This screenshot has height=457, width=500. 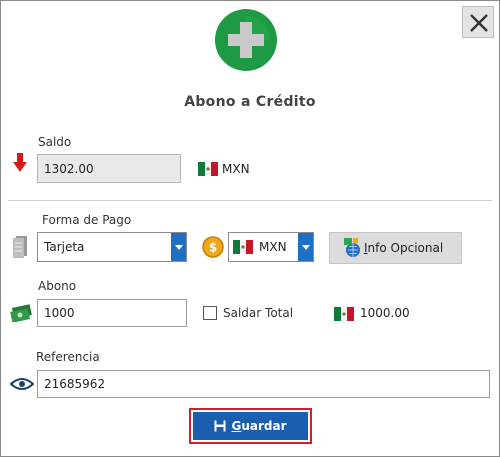 What do you see at coordinates (22, 384) in the screenshot?
I see `eye-icon` at bounding box center [22, 384].